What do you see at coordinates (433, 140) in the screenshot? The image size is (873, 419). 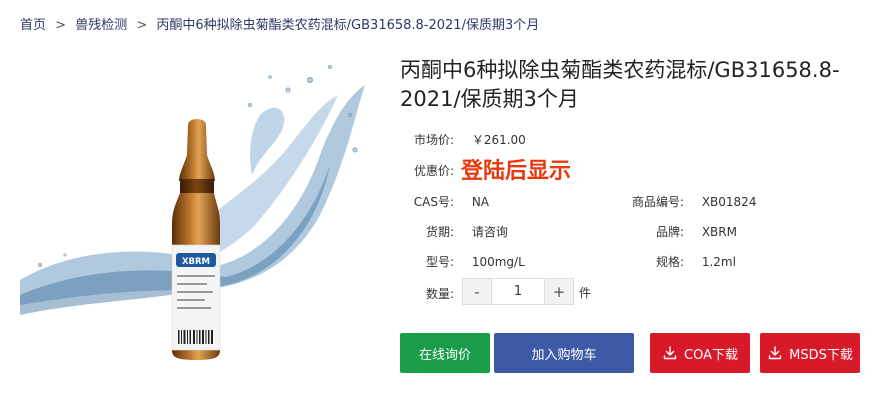 I see `market-price-label: 市场价:` at bounding box center [433, 140].